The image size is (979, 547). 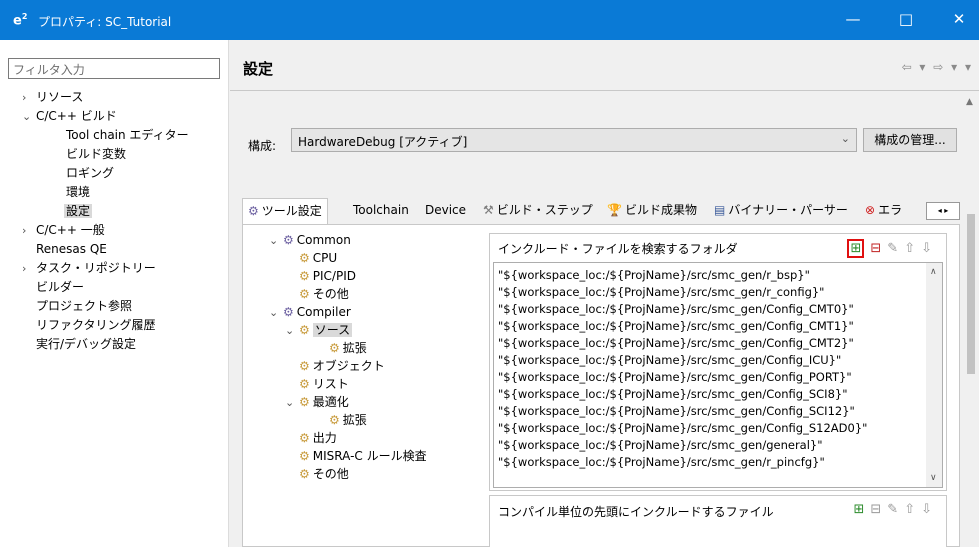 What do you see at coordinates (258, 69) in the screenshot?
I see `page-title: 設定` at bounding box center [258, 69].